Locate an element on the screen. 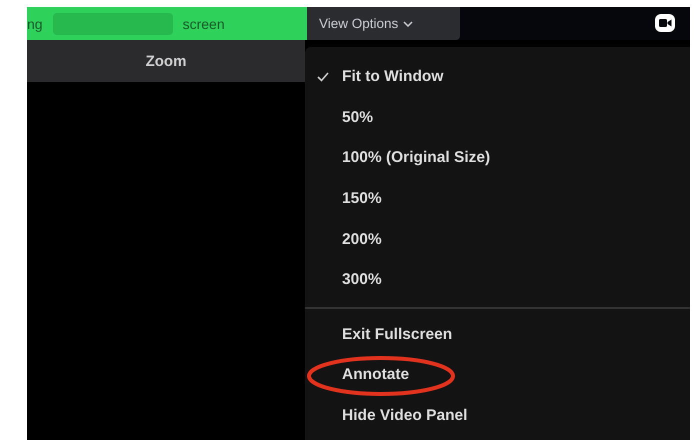  video-camera-icon is located at coordinates (665, 23).